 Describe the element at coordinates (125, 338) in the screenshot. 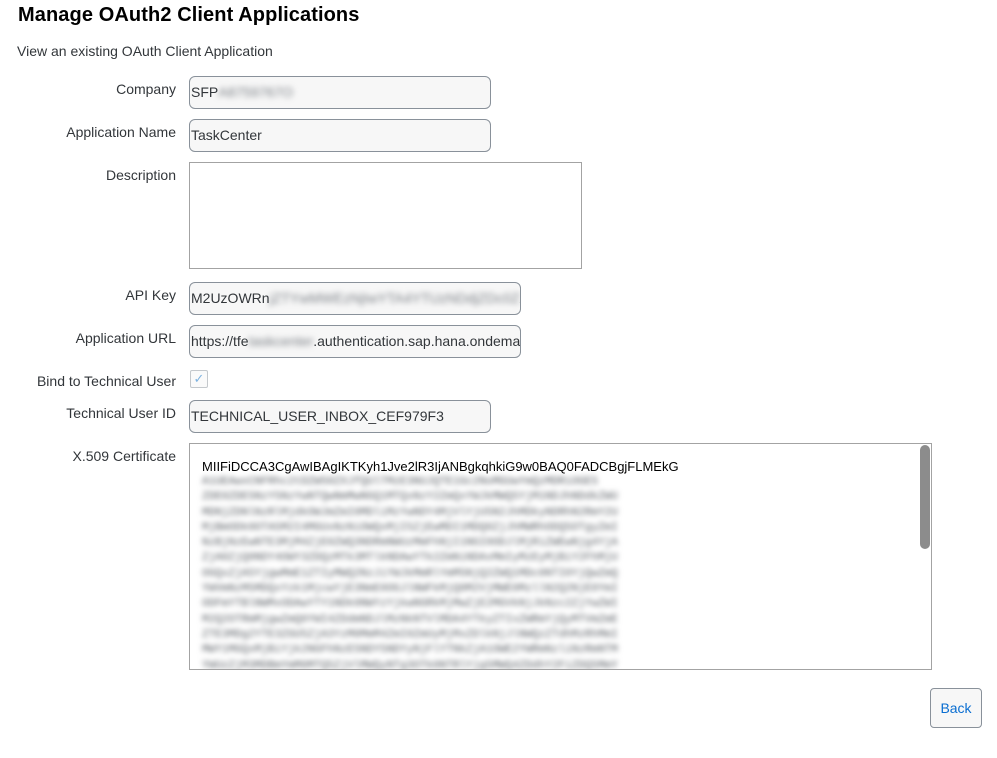

I see `application-url-label: Application URL` at that location.